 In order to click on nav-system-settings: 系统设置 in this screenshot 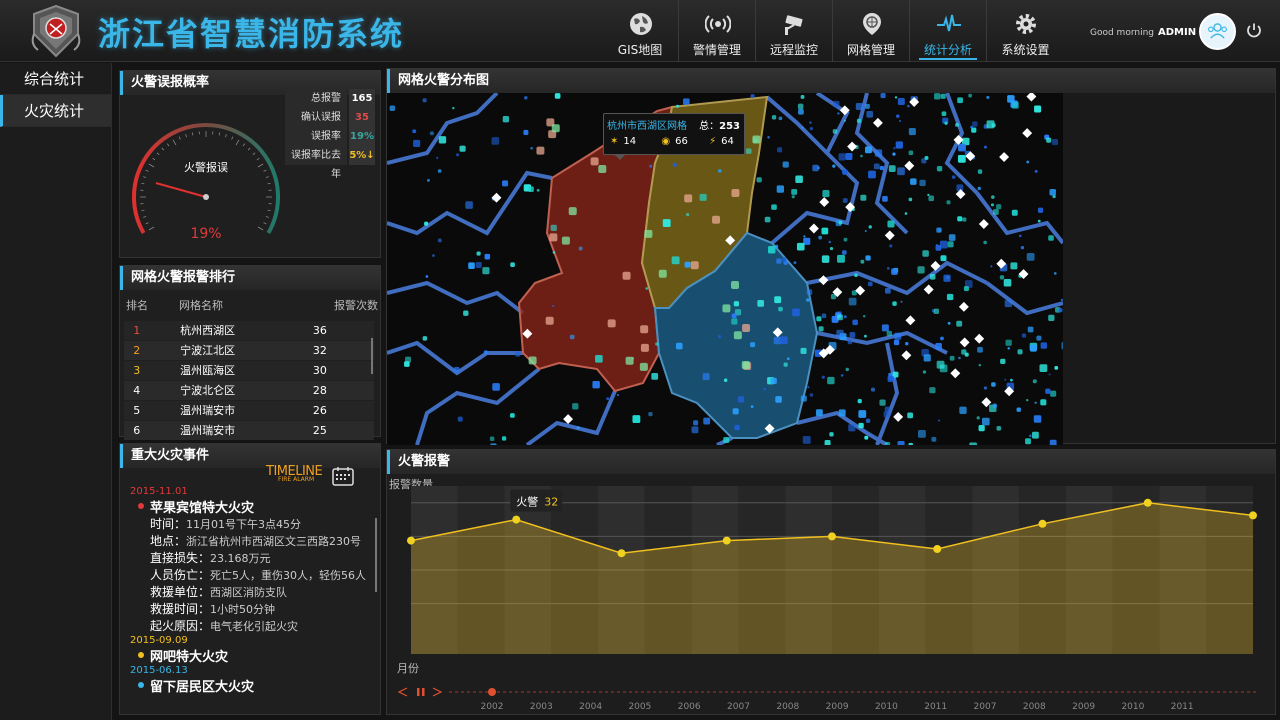, I will do `click(1025, 31)`.